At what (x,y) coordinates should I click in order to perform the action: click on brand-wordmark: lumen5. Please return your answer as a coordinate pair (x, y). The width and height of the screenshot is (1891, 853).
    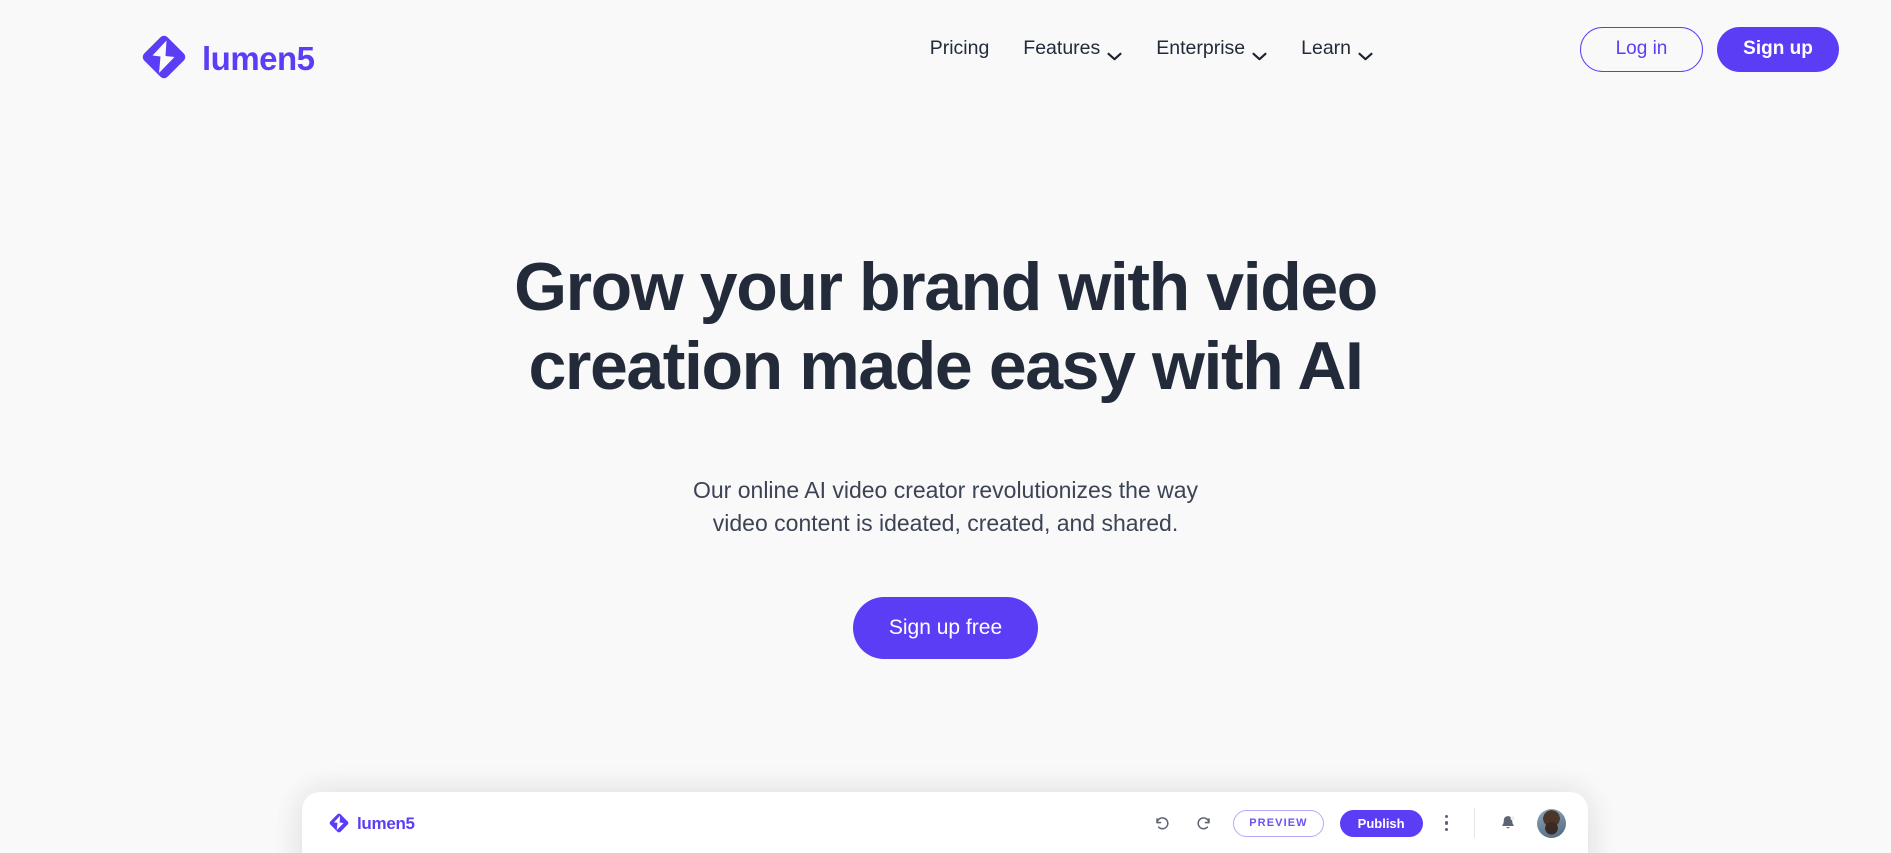
    Looking at the image, I should click on (258, 58).